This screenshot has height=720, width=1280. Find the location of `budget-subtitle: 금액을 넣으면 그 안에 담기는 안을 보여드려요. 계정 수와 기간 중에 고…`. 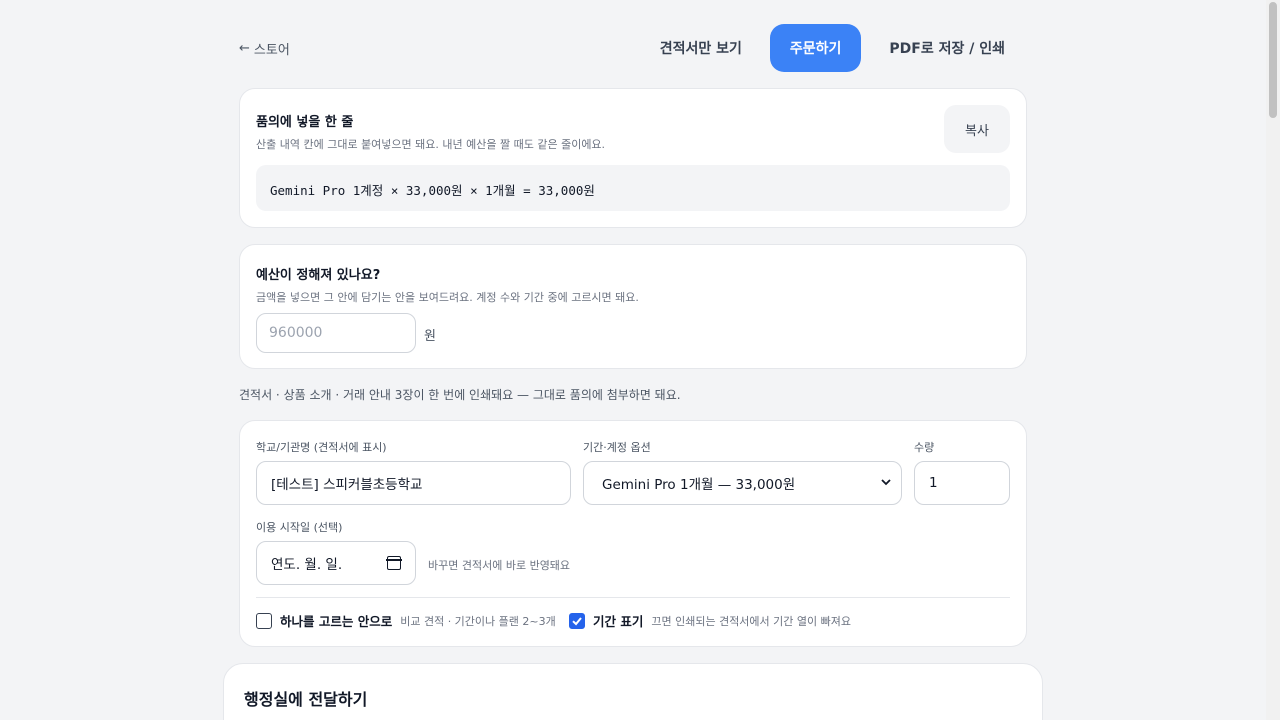

budget-subtitle: 금액을 넣으면 그 안에 담기는 안을 보여드려요. 계정 수와 기간 중에 고… is located at coordinates (447, 297).